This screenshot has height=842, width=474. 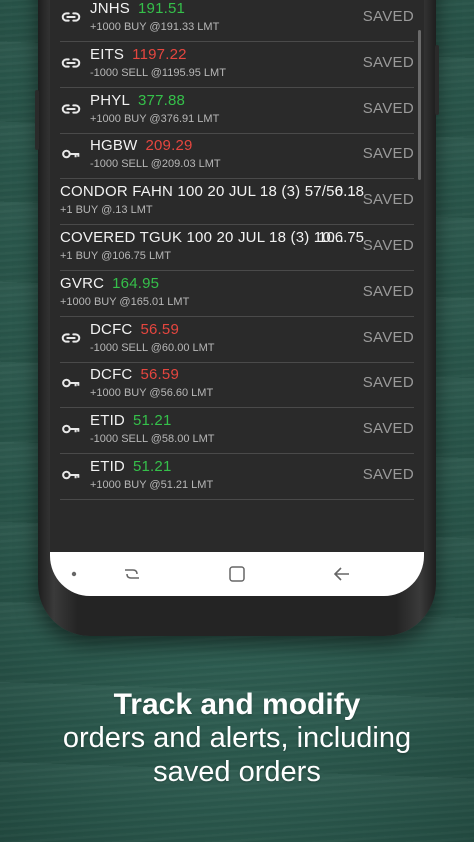 What do you see at coordinates (152, 439) in the screenshot?
I see `order-detail: -1000 SELL @58.00 LMT` at bounding box center [152, 439].